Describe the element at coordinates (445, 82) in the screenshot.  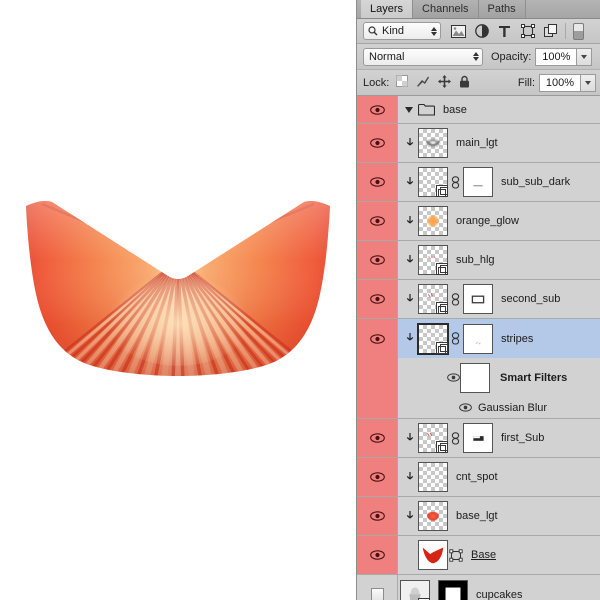
I see `lock-position-icon` at that location.